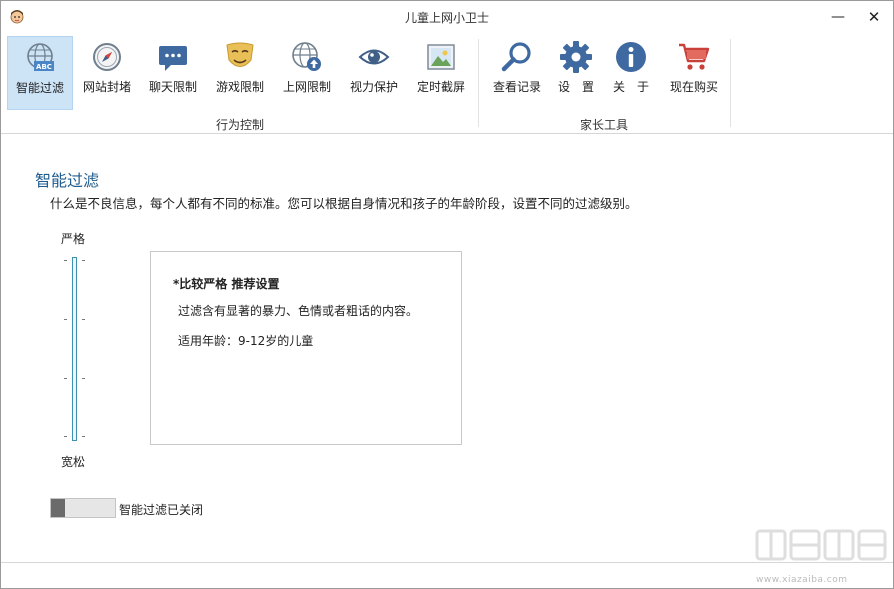  I want to click on chat-bubble-icon, so click(173, 58).